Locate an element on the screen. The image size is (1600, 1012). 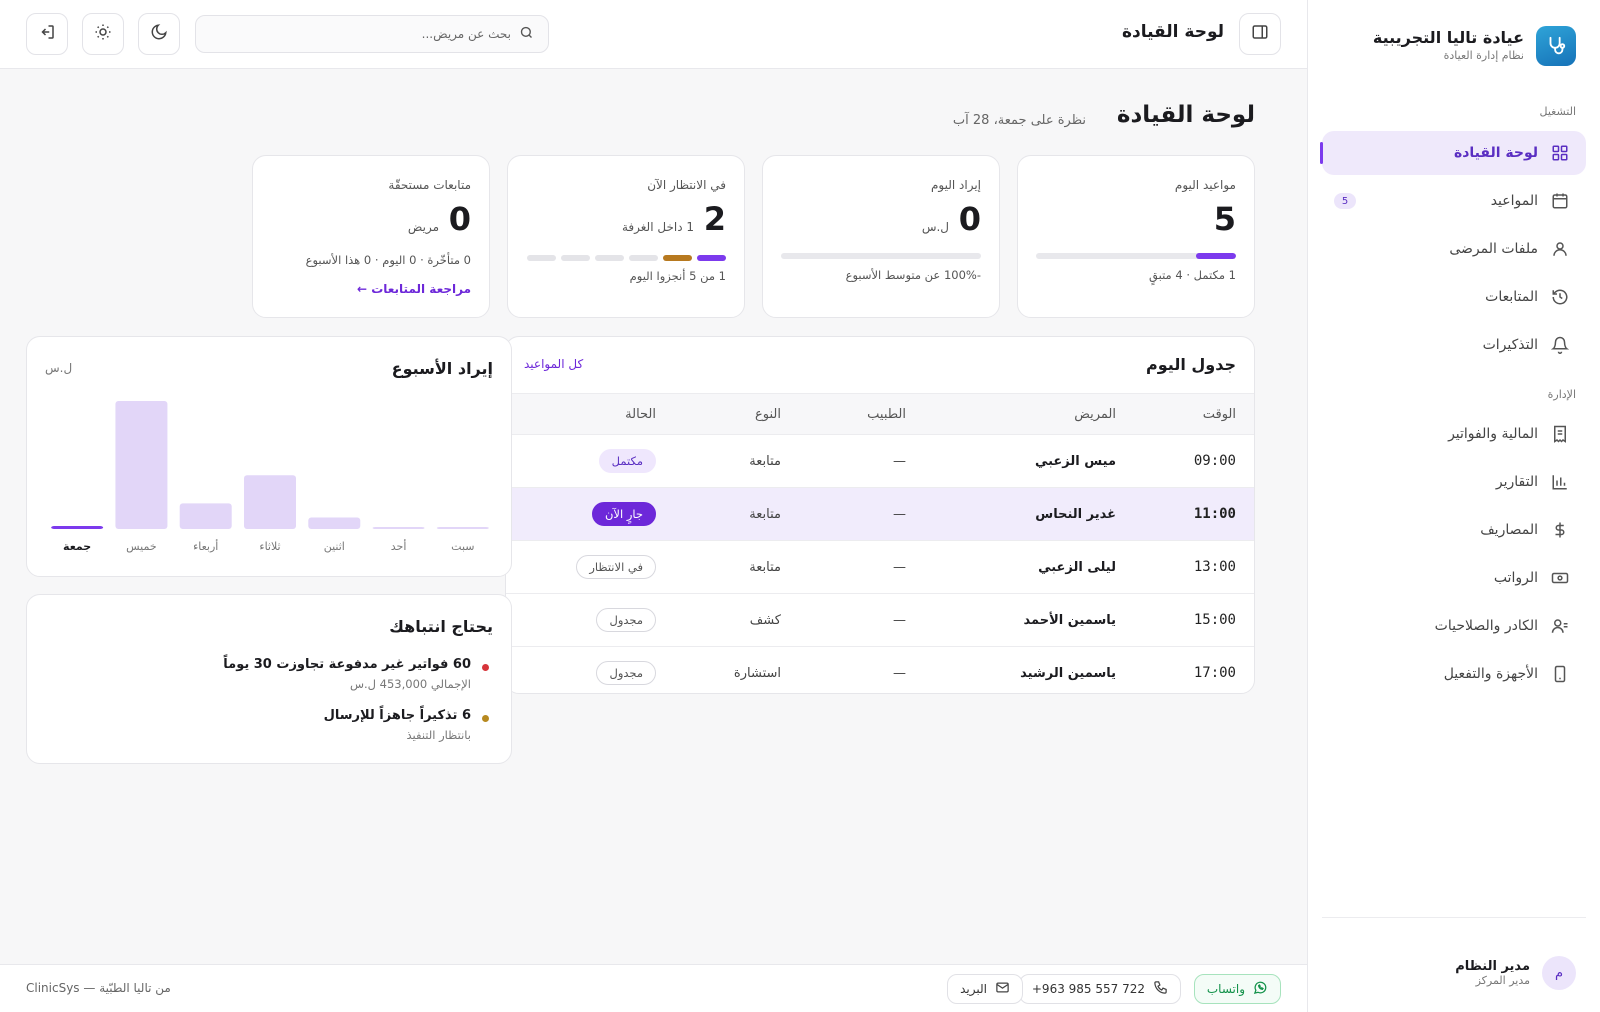
phone-button: +963 985 557 722 is located at coordinates (1099, 989).